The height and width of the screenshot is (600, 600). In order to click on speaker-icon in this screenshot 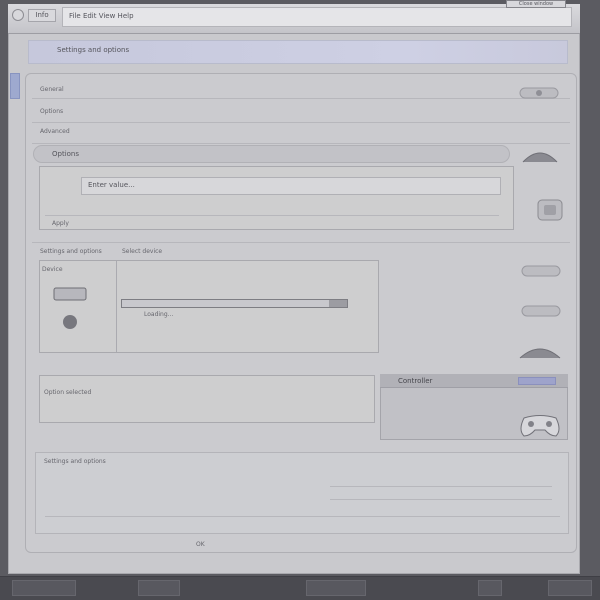, I will do `click(550, 210)`.